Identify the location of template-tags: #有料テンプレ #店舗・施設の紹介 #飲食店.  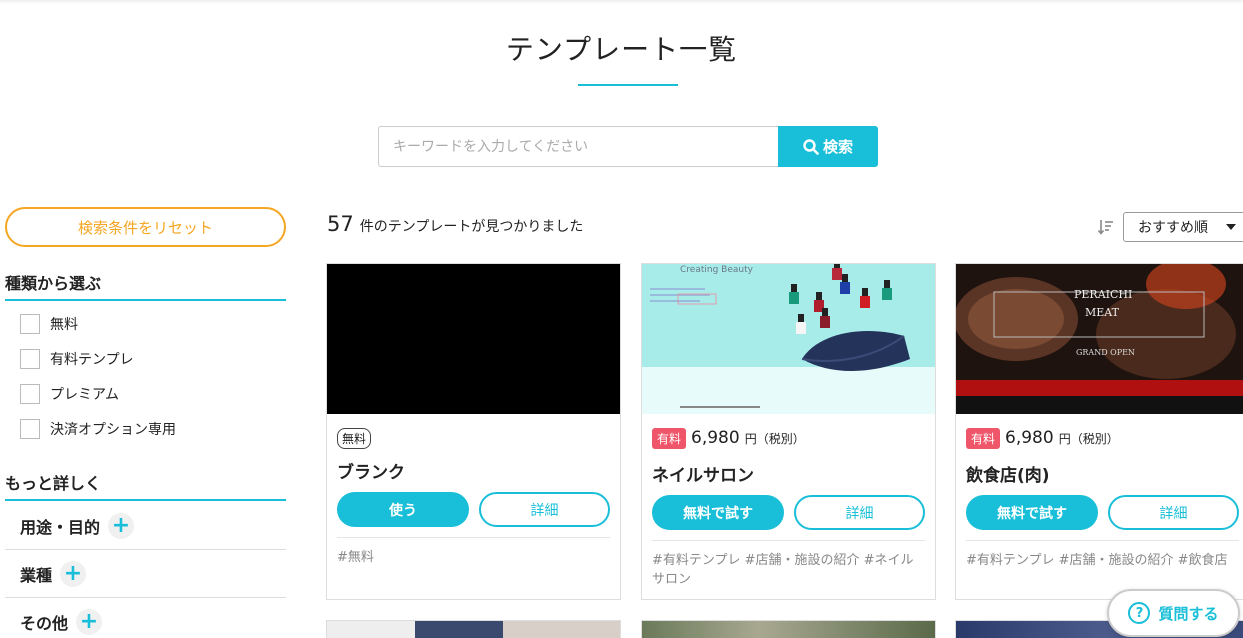
(1102, 560).